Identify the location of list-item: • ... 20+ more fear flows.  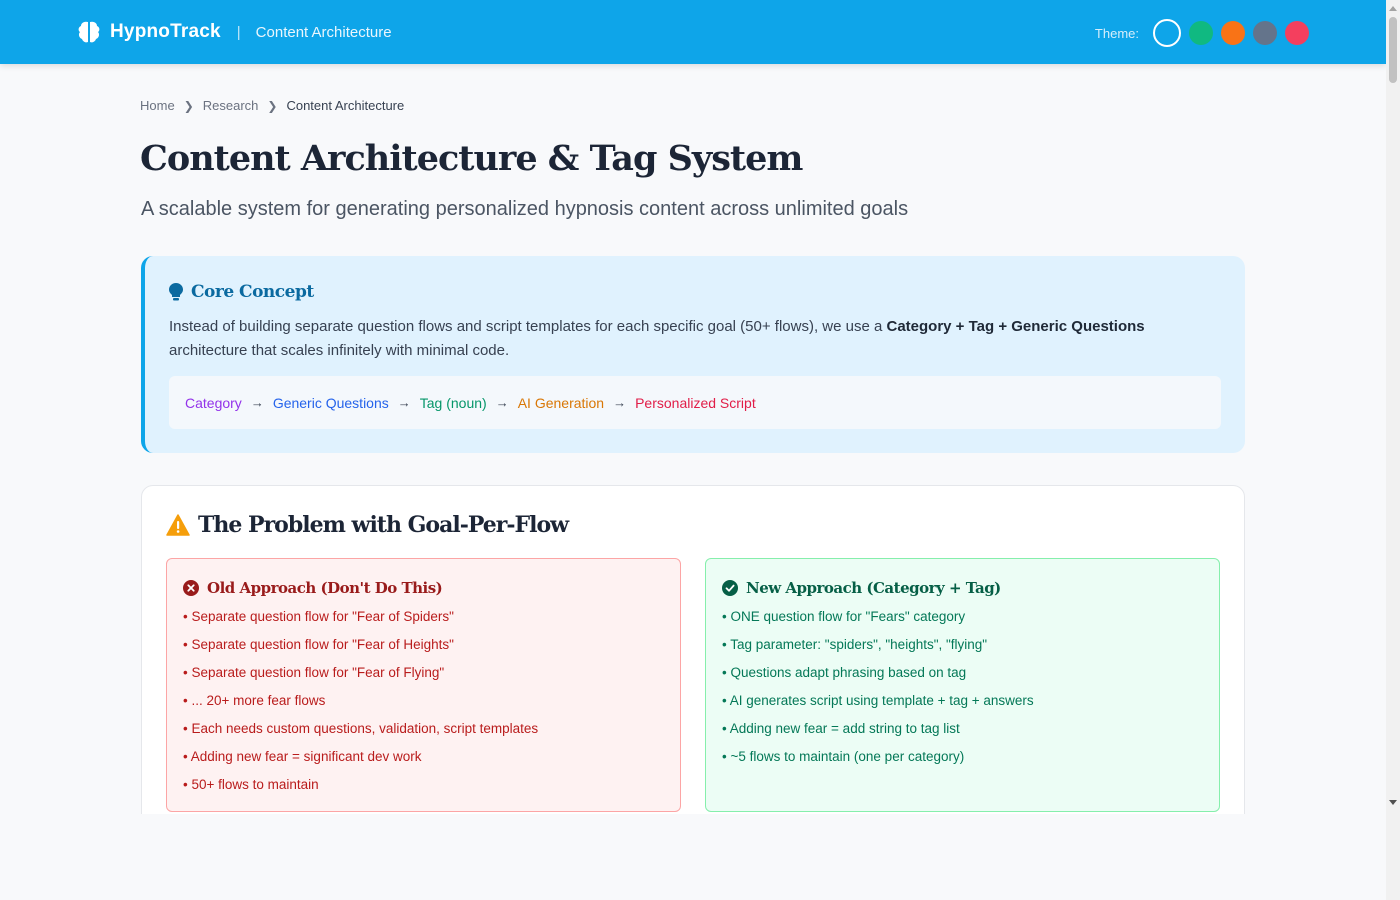
(254, 700).